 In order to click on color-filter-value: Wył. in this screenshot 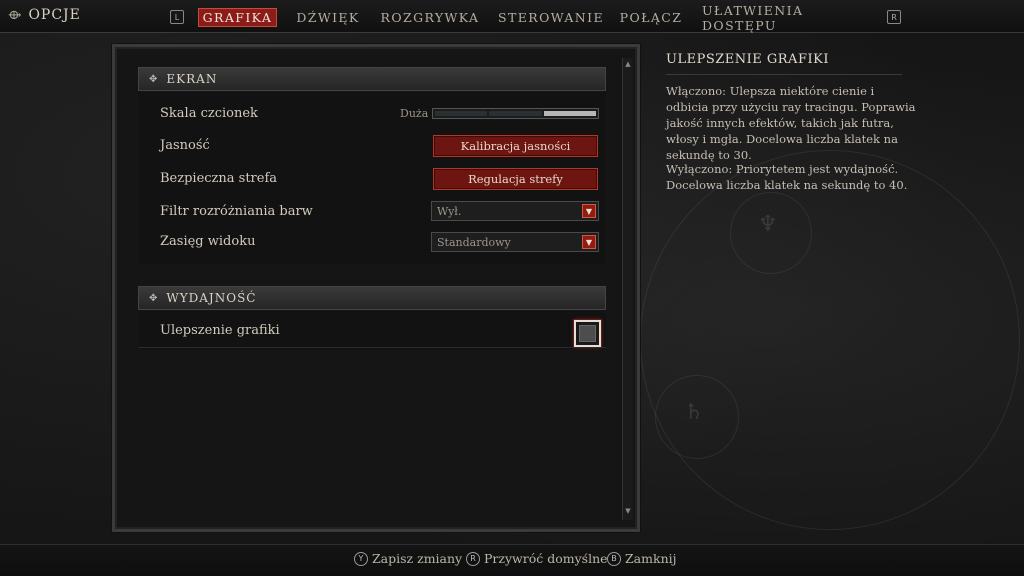, I will do `click(449, 211)`.